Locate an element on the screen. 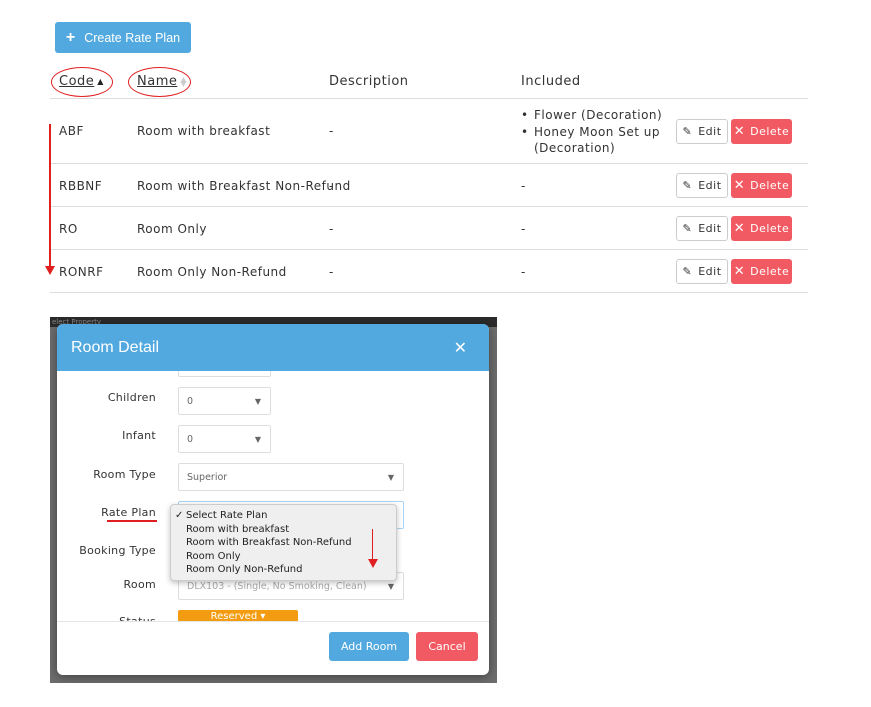  status-value: Reserved is located at coordinates (234, 616).